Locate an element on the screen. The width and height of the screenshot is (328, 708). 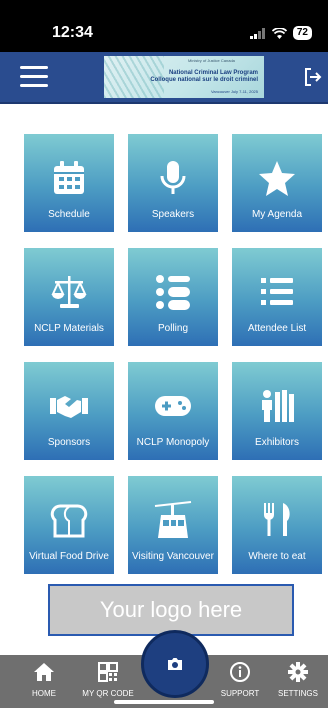
info-icon is located at coordinates (240, 672).